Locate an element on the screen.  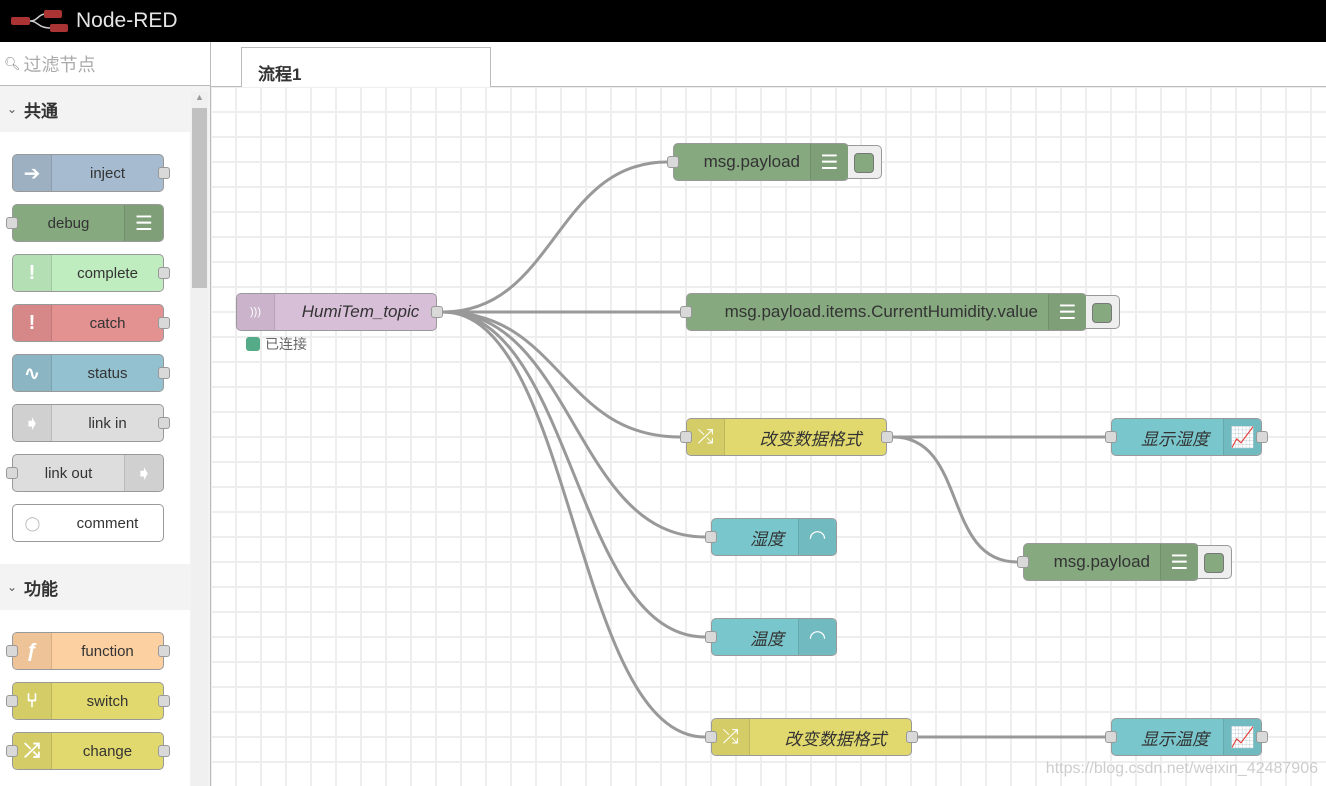
palette-node-catch: ! catch is located at coordinates (91, 323).